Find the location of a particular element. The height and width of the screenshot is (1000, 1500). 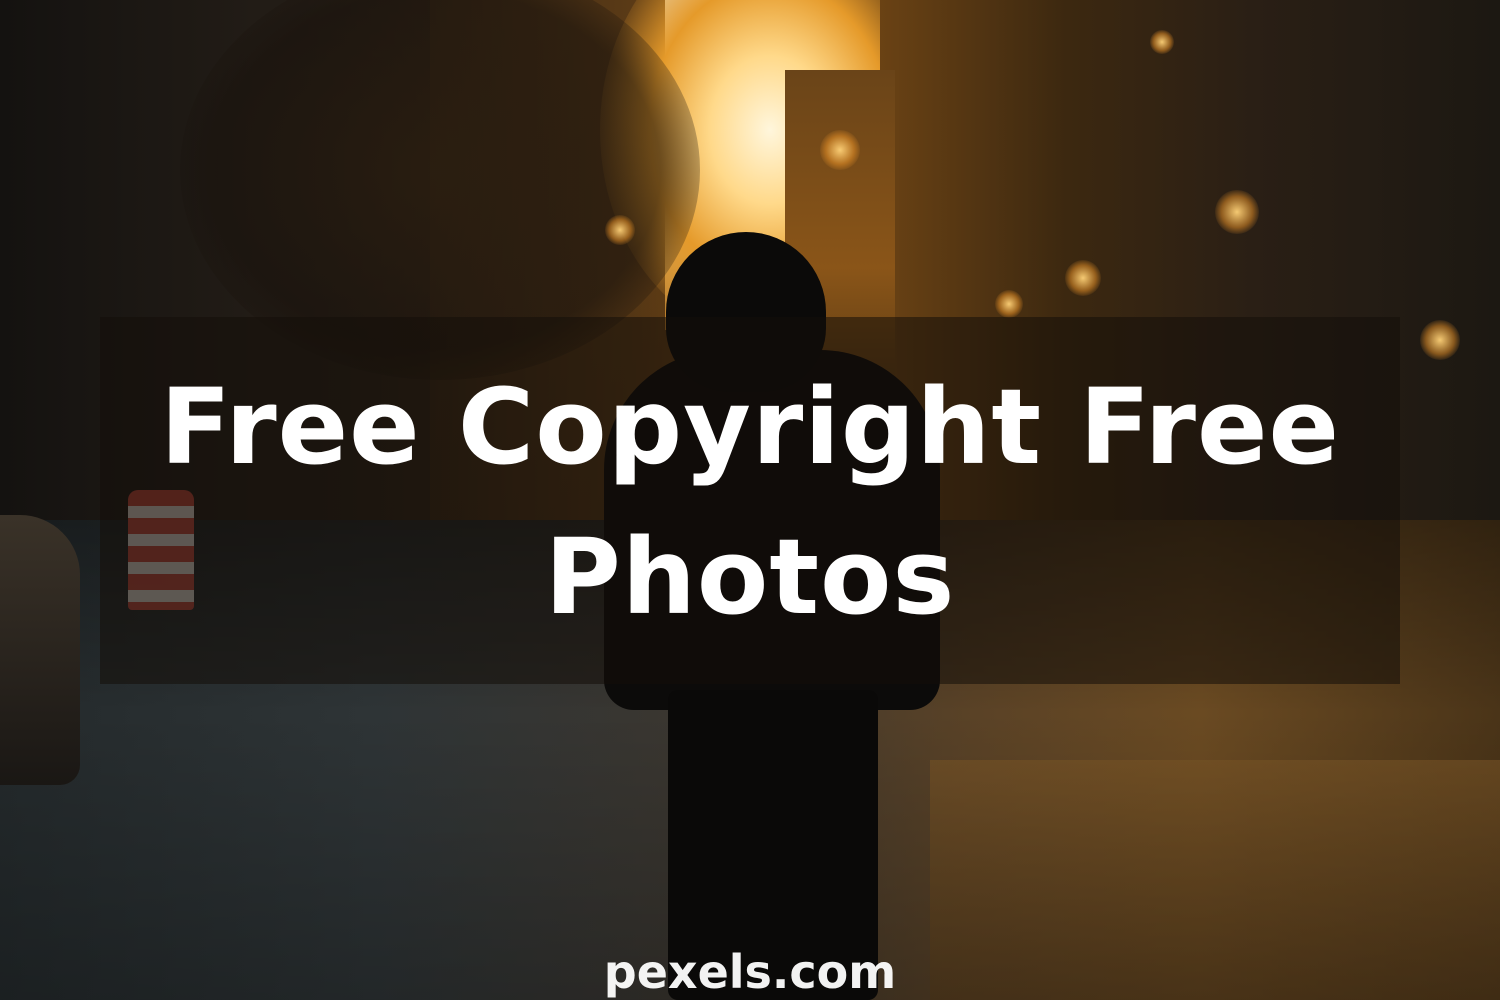

parked-car is located at coordinates (40, 650).